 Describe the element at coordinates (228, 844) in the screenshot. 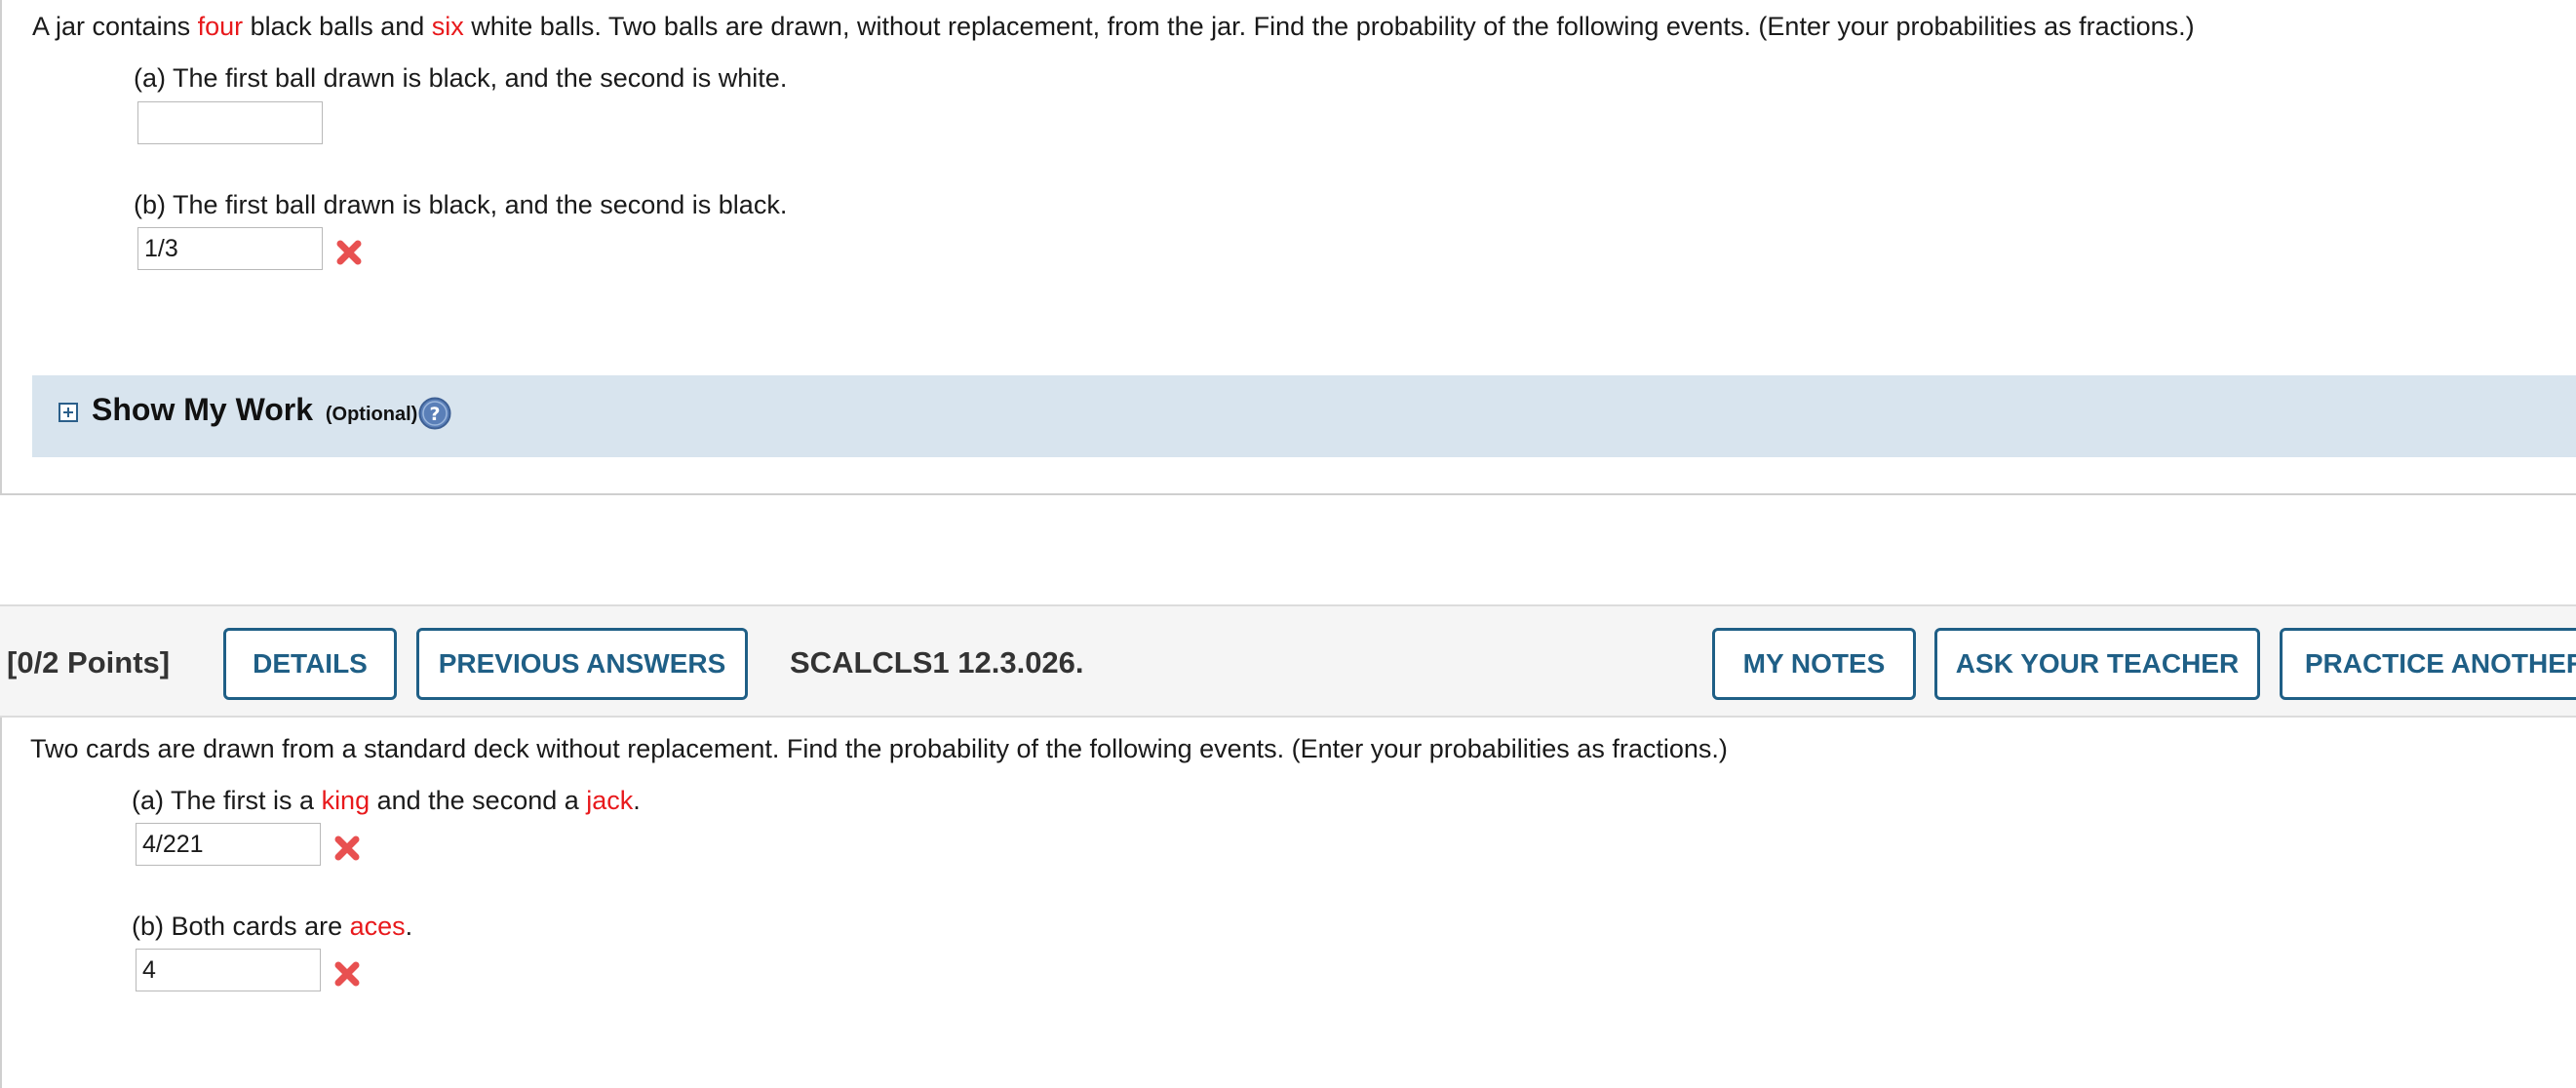

I see `q2-part-a-answer-input` at that location.